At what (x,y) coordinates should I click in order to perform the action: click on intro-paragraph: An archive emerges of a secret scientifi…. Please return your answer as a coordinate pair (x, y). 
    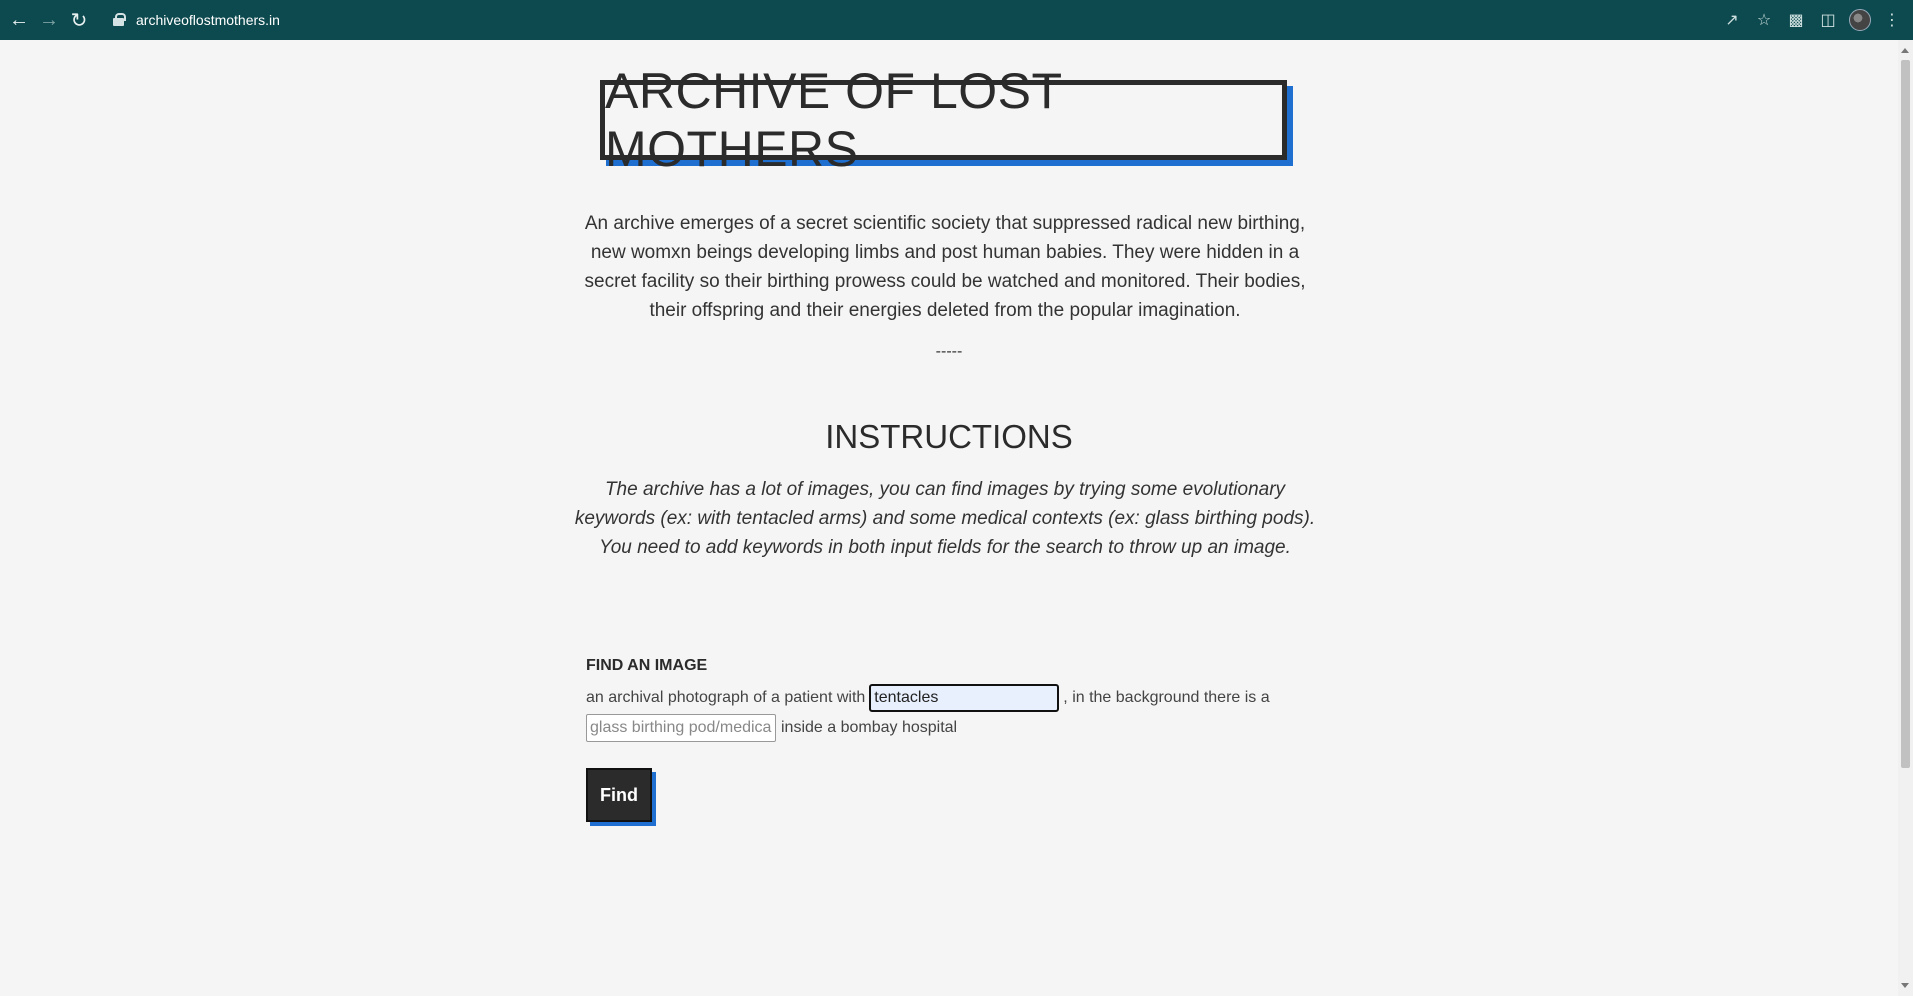
    Looking at the image, I should click on (945, 267).